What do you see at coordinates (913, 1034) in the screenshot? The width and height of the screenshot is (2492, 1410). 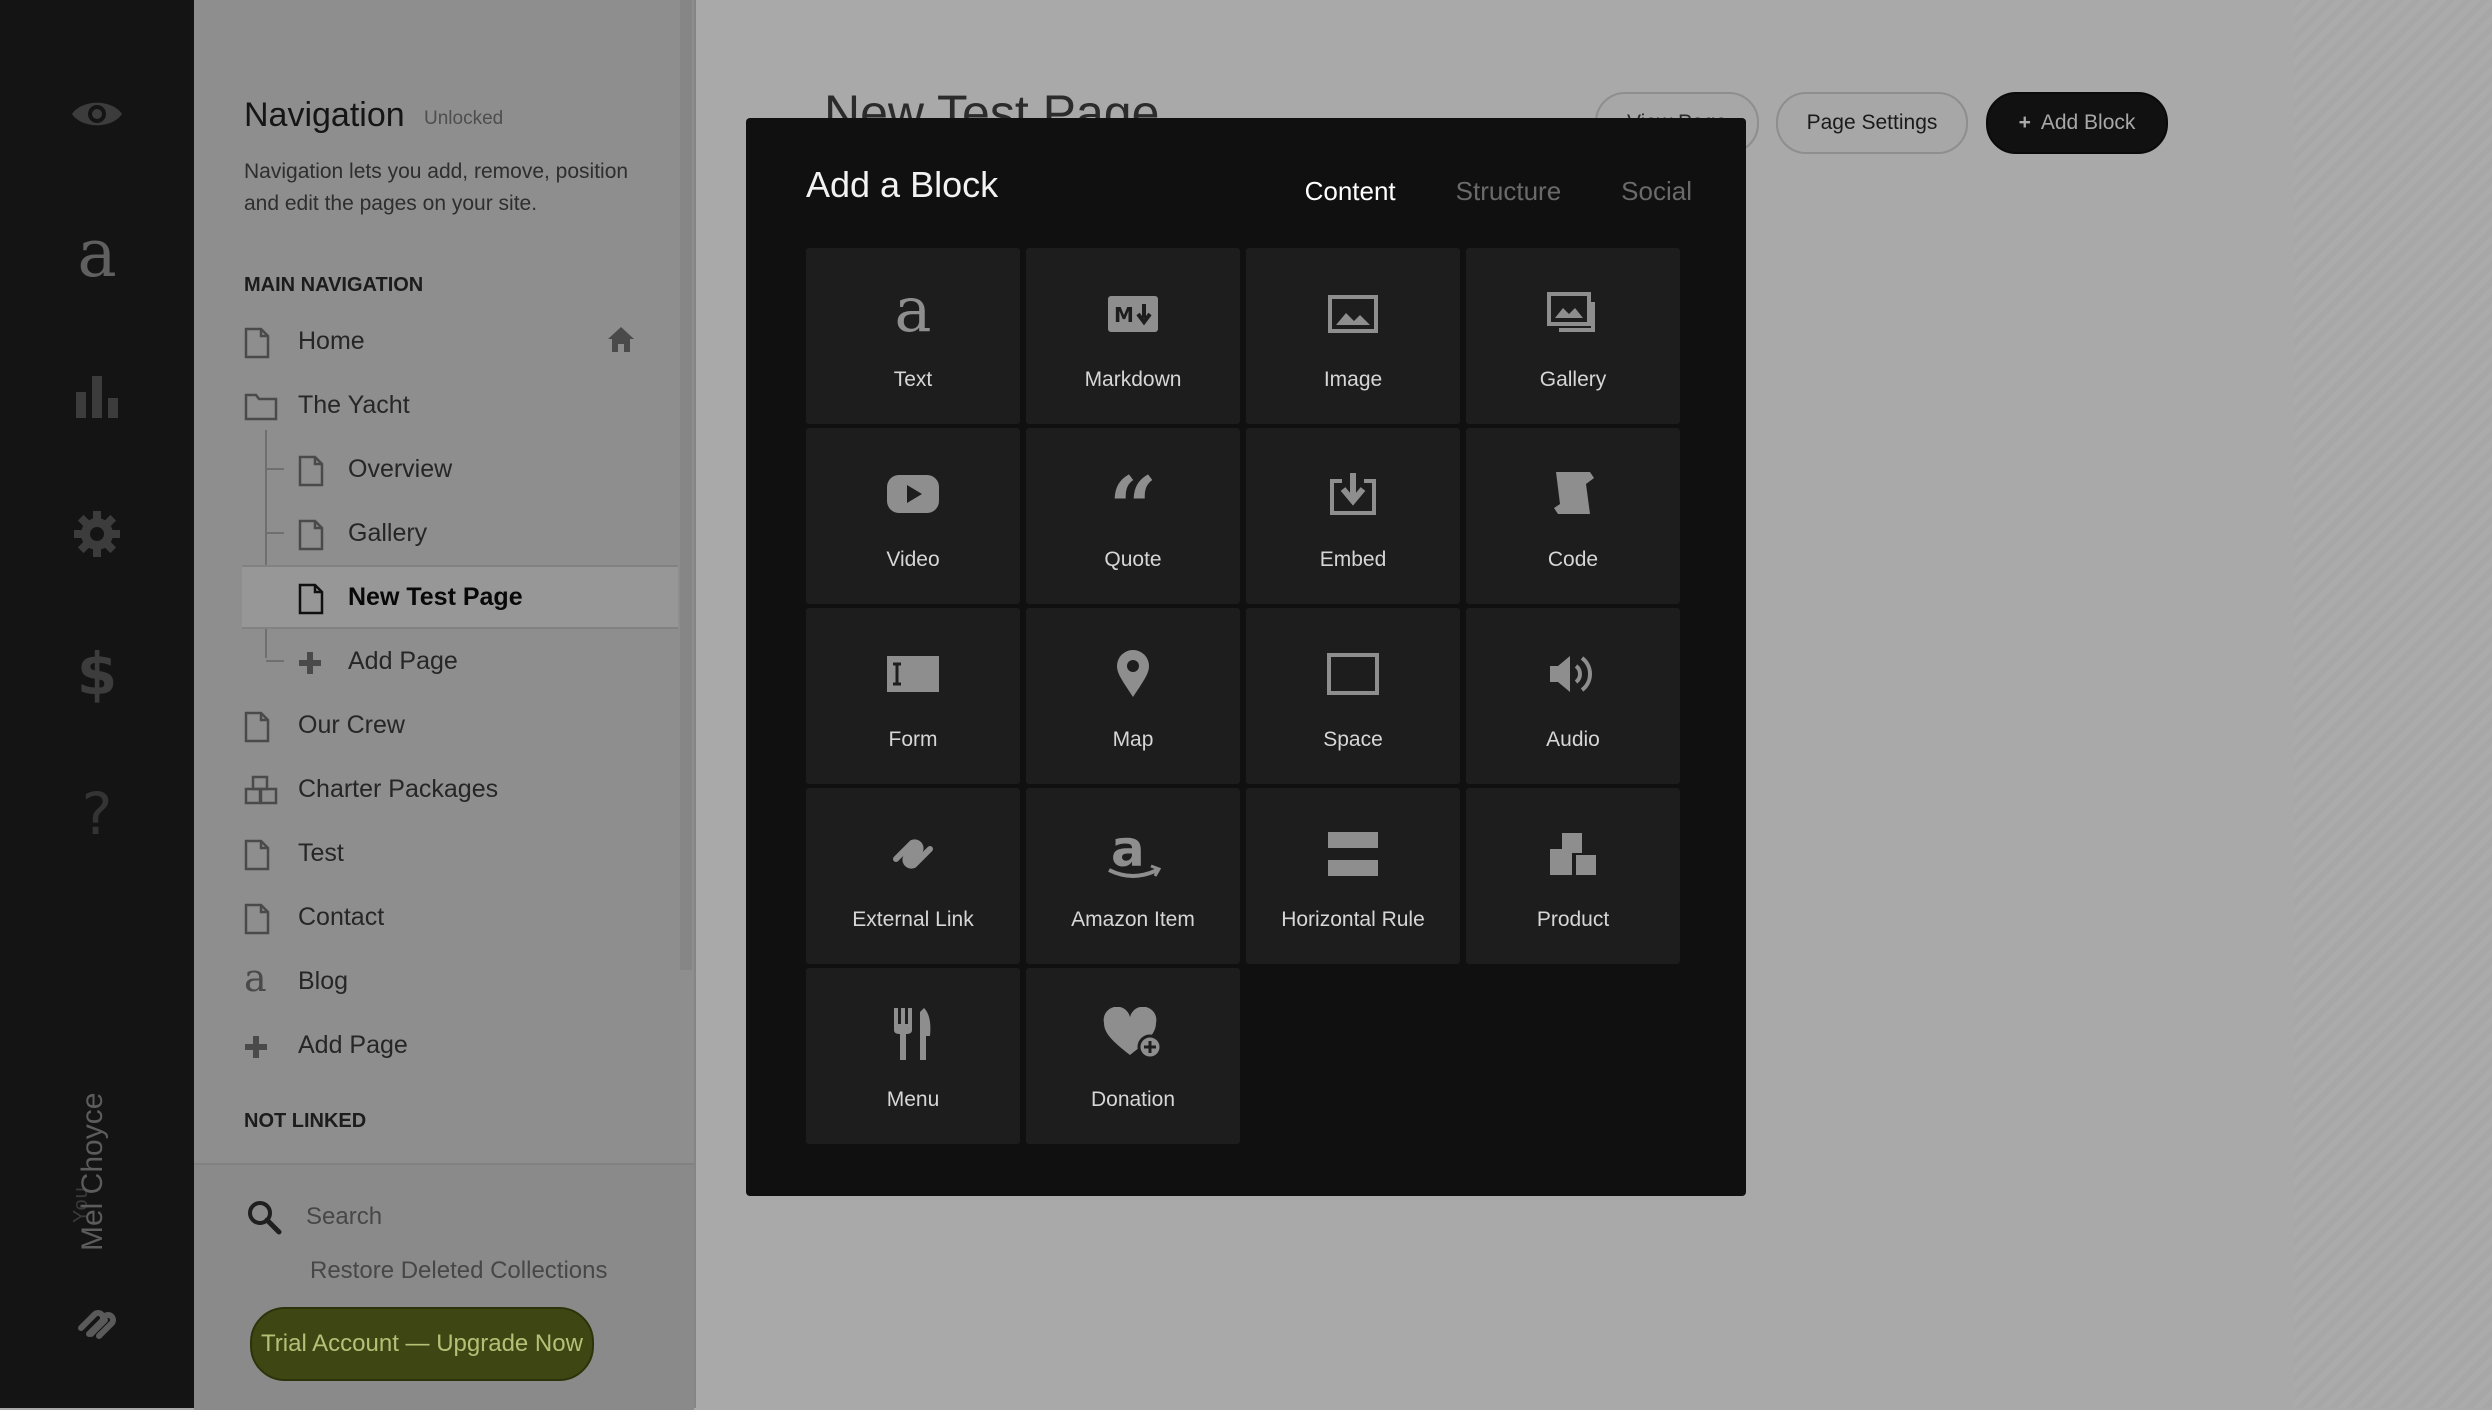 I see `menu-fork-knife-icon` at bounding box center [913, 1034].